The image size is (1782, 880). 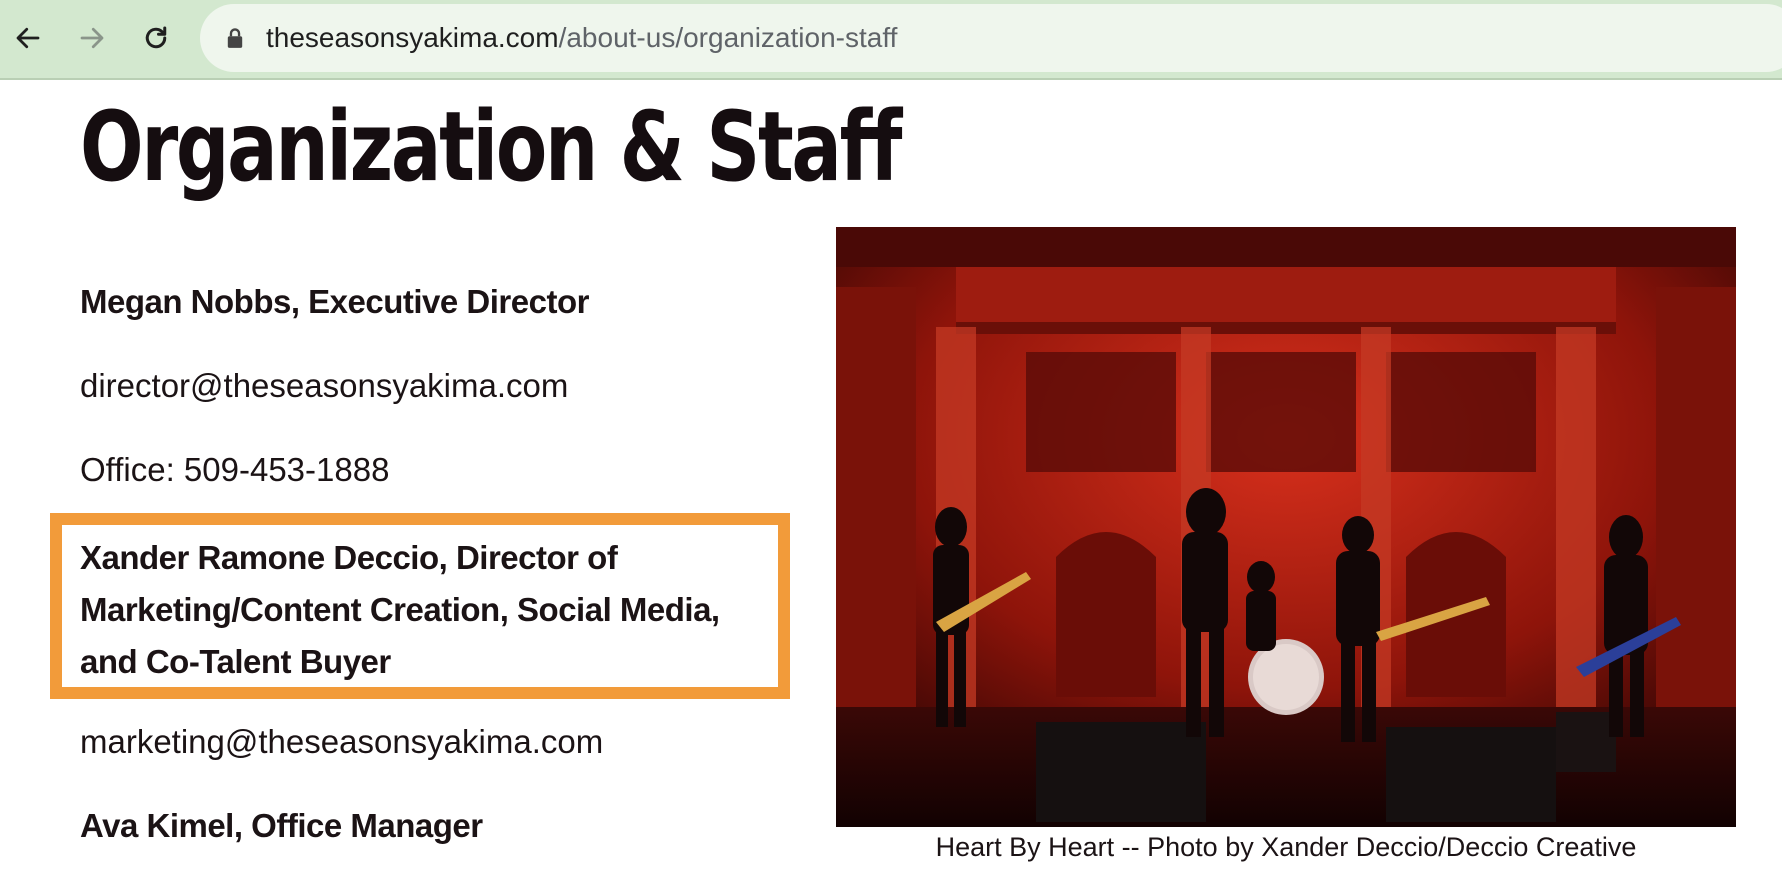 What do you see at coordinates (236, 38) in the screenshot?
I see `lock-icon` at bounding box center [236, 38].